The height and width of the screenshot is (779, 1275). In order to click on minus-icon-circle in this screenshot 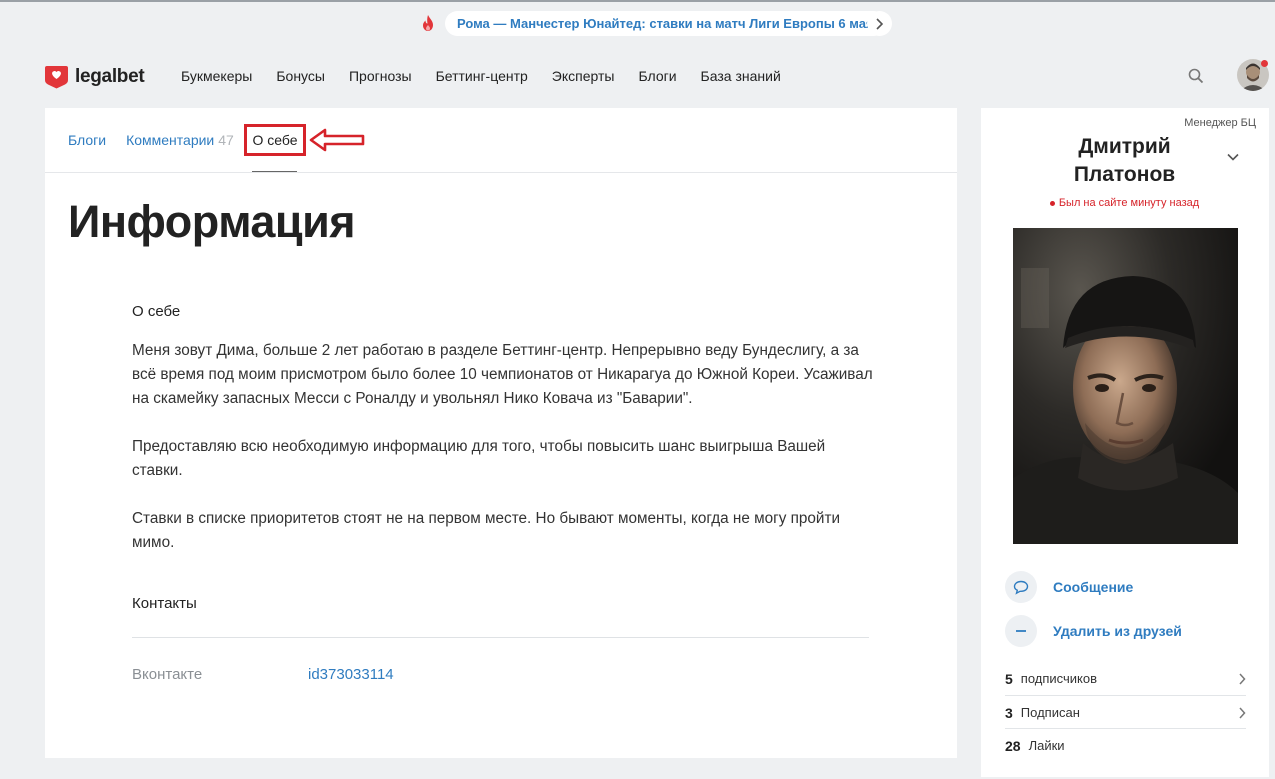, I will do `click(1021, 631)`.